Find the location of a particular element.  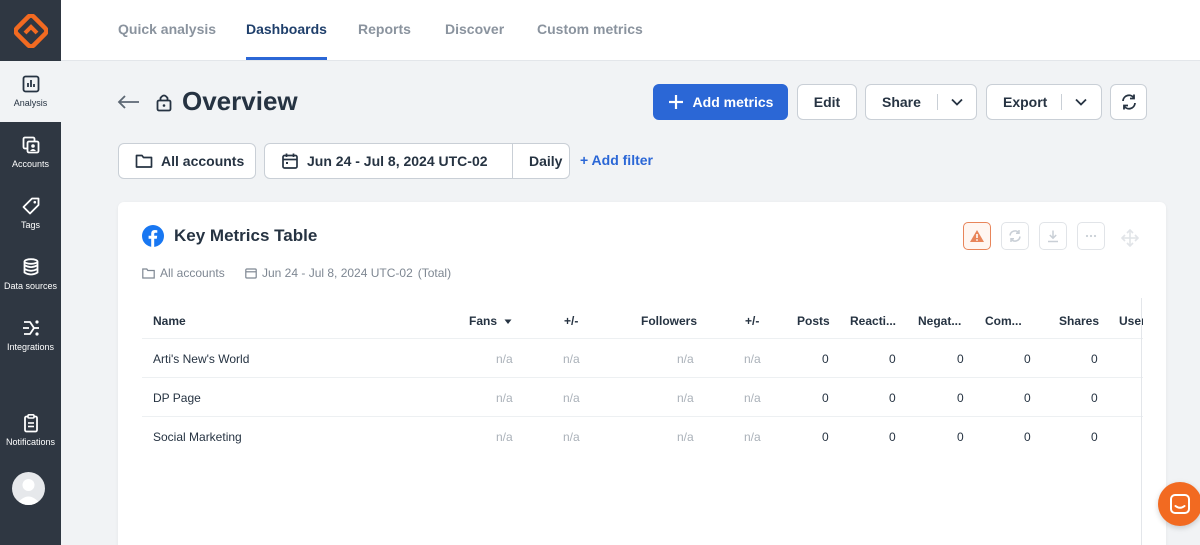

calendar-icon is located at coordinates (290, 161).